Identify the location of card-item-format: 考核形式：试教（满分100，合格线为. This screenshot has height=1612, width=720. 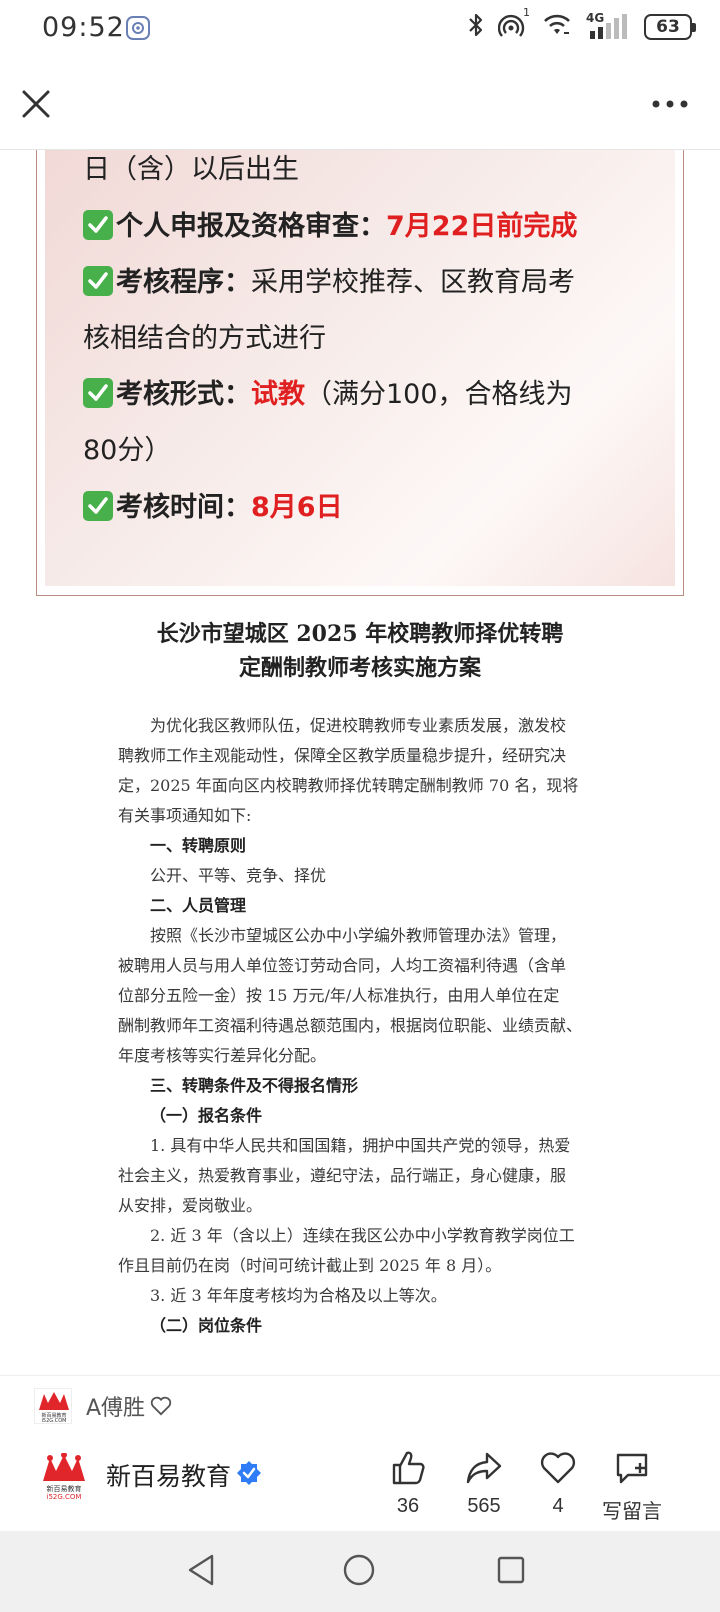
(328, 395).